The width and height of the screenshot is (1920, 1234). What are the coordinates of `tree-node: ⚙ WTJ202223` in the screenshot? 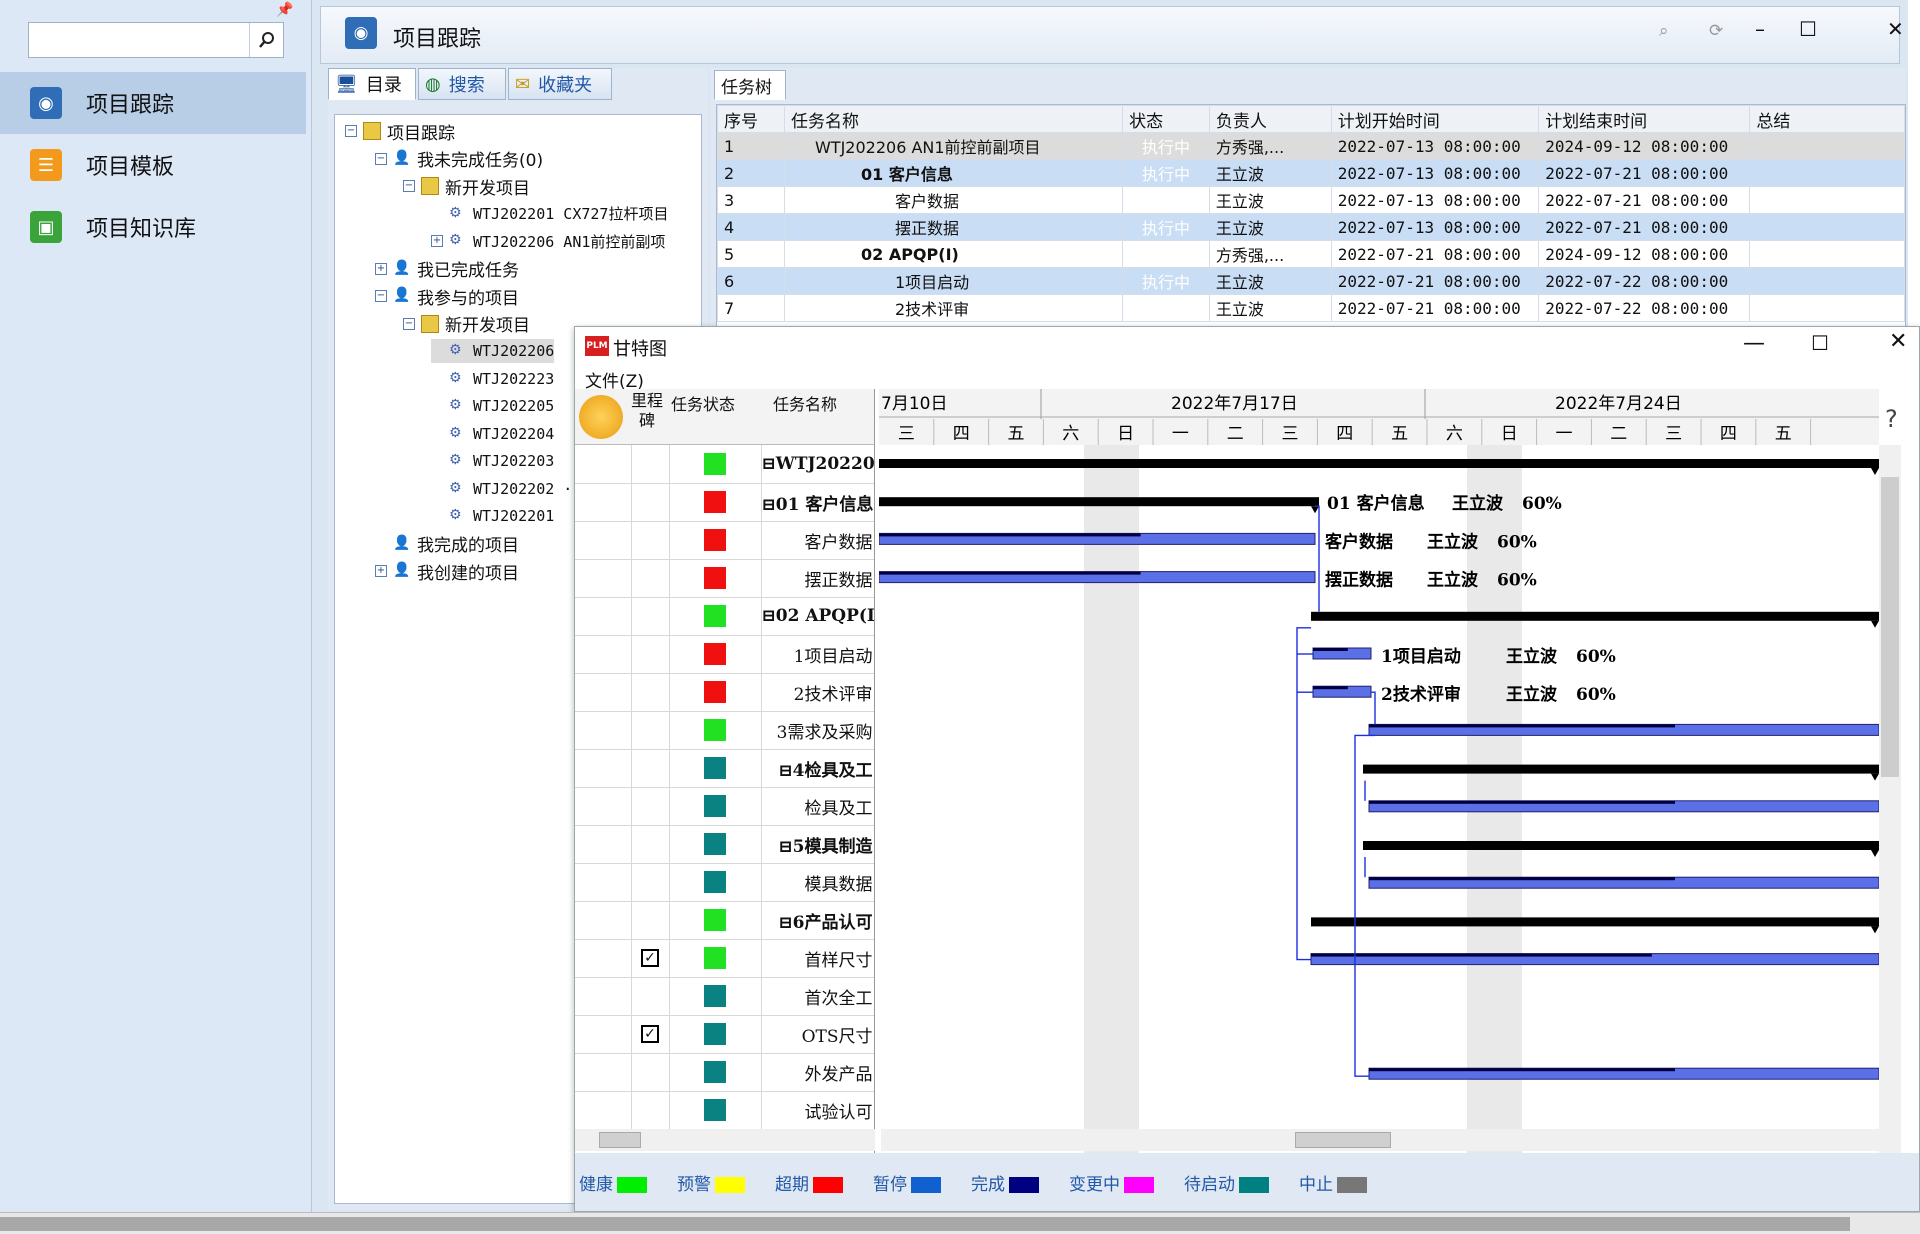 It's located at (492, 379).